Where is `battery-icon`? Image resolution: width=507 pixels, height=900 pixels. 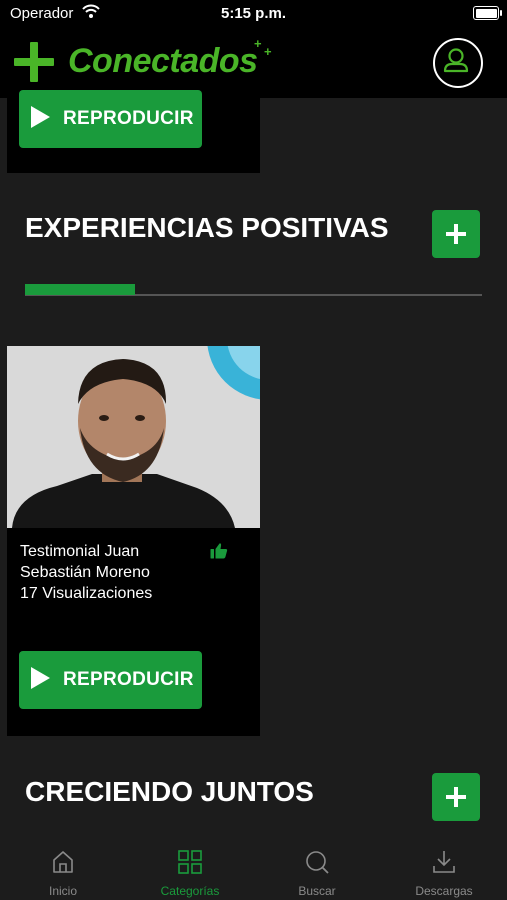
battery-icon is located at coordinates (487, 13).